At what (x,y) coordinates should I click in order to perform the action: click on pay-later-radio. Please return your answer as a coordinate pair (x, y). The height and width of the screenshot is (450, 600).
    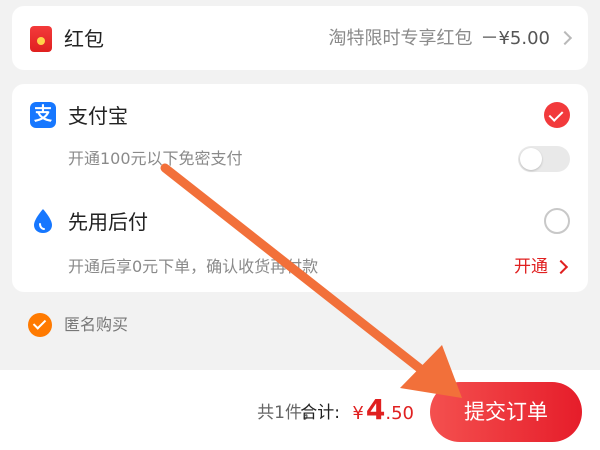
    Looking at the image, I should click on (557, 221).